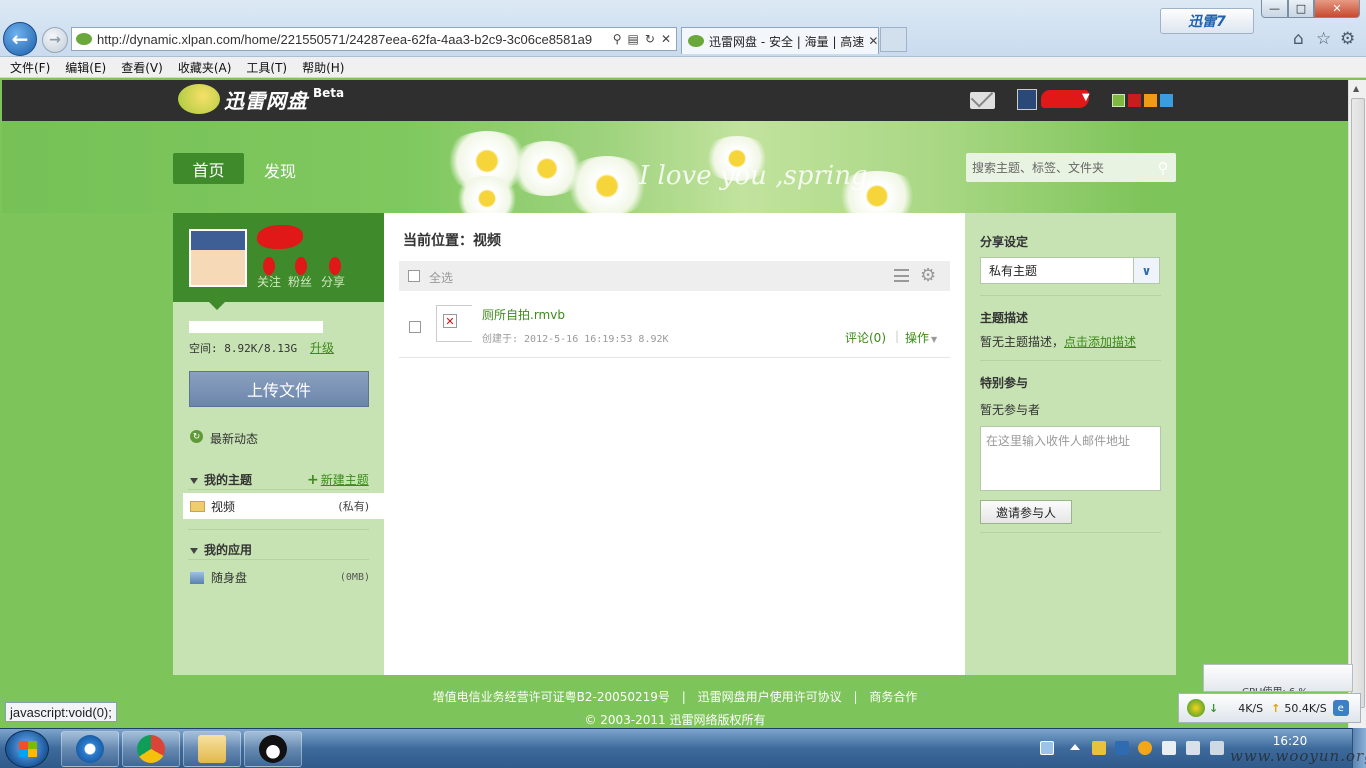 The image size is (1366, 768). Describe the element at coordinates (205, 67) in the screenshot. I see `menu-favorites: 收藏夹(A)` at that location.